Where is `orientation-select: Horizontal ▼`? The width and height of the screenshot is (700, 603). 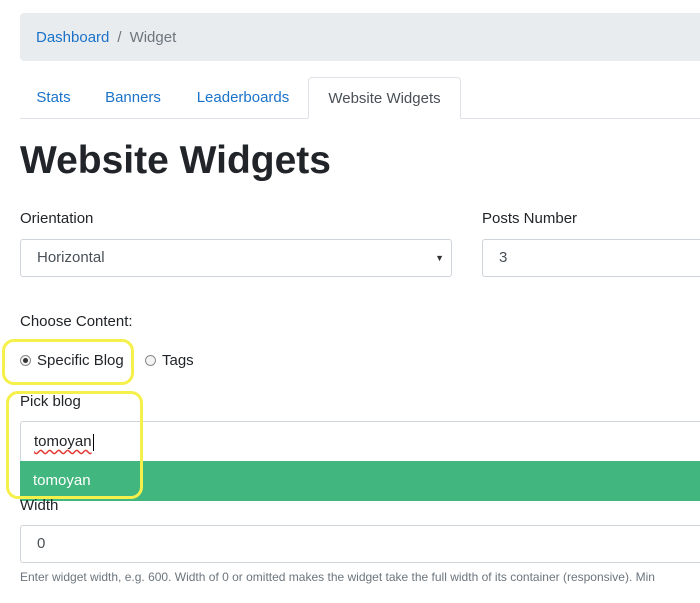
orientation-select: Horizontal ▼ is located at coordinates (236, 258).